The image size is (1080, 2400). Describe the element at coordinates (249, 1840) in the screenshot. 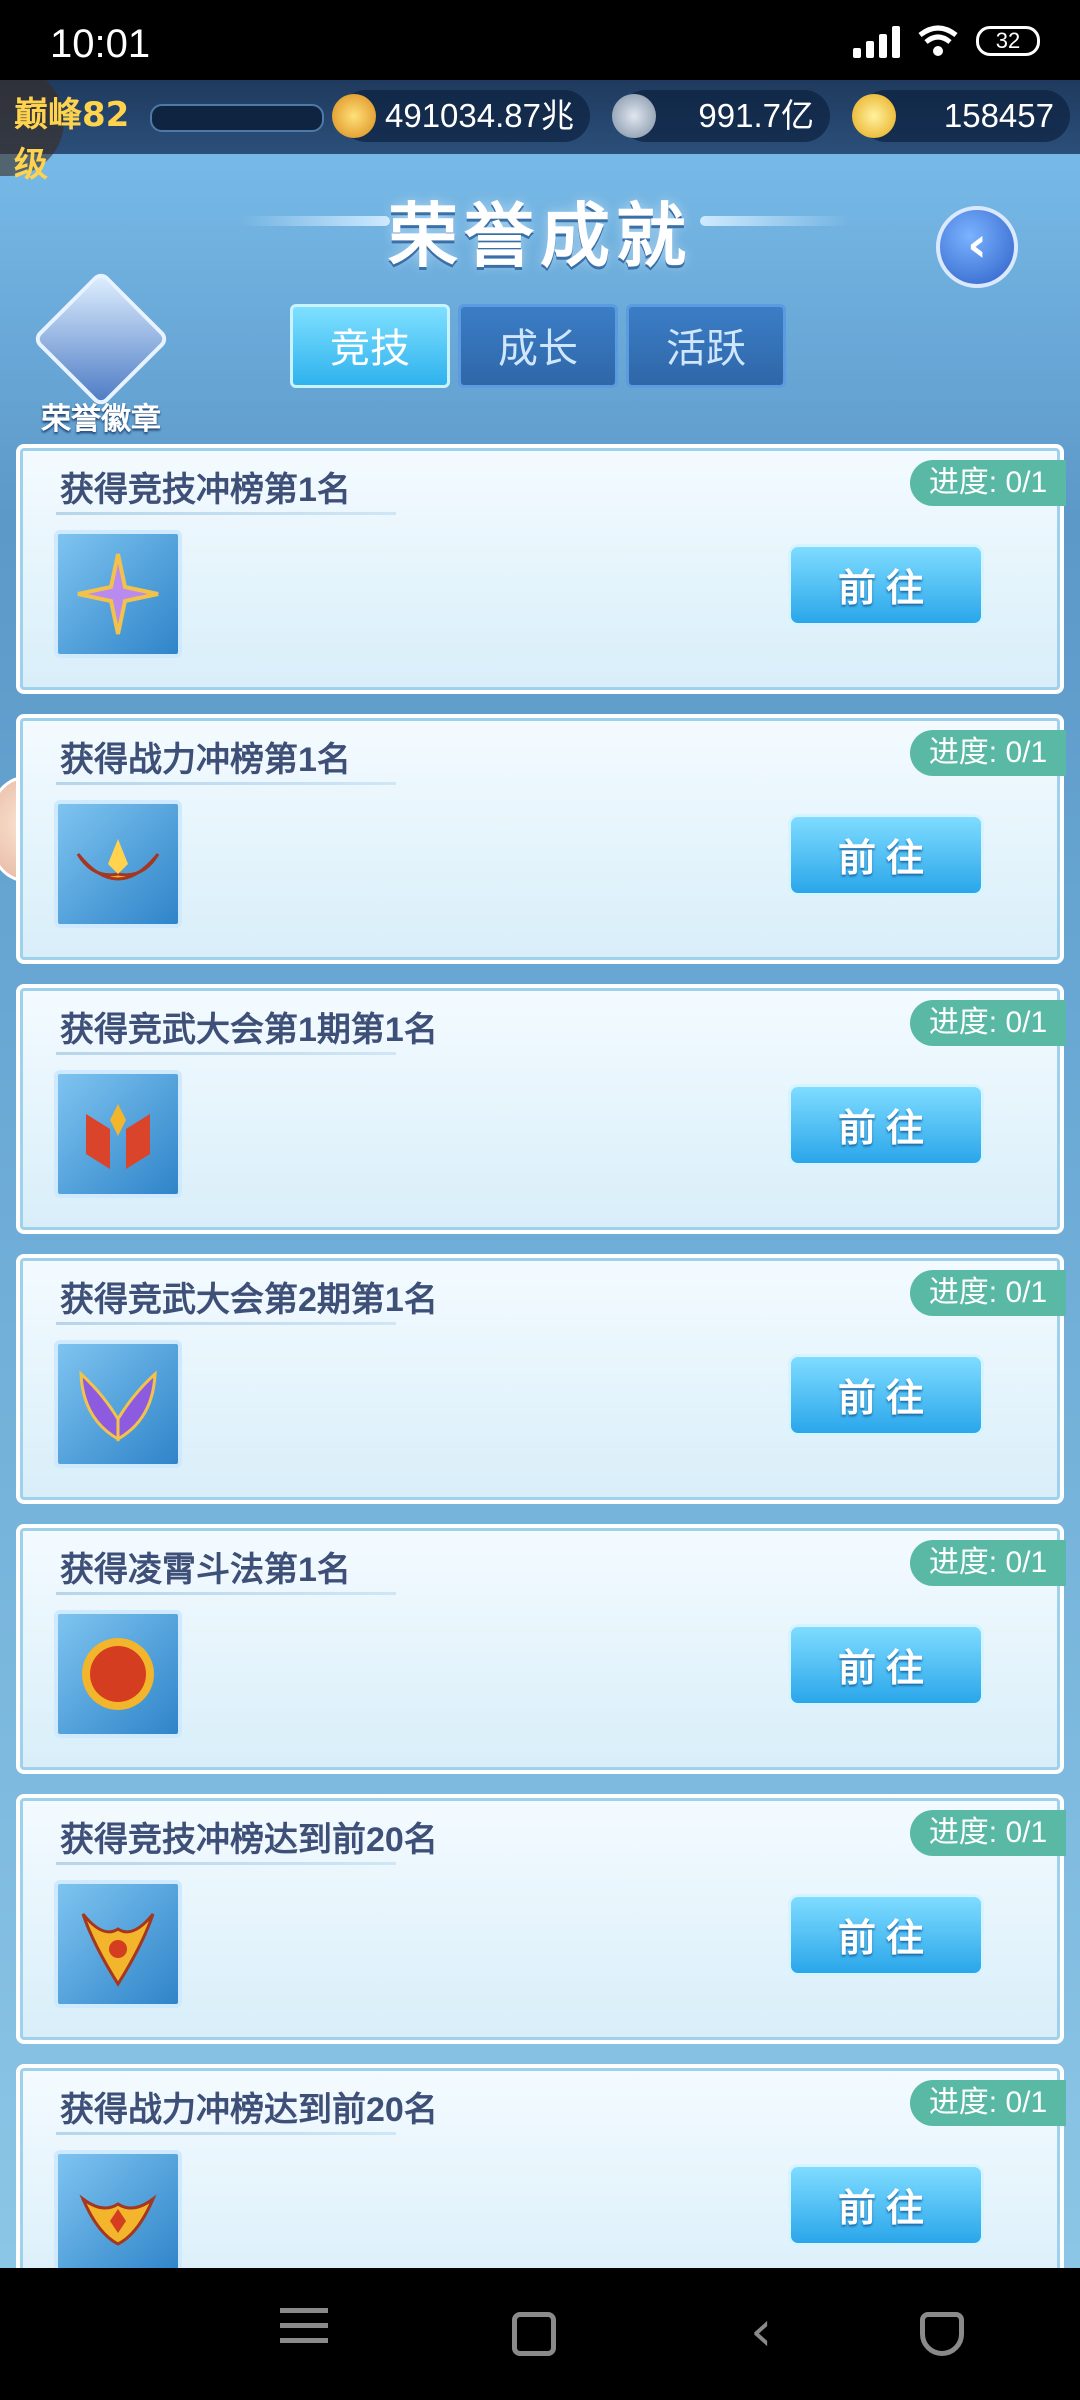

I see `achievement-name: 获得竞技冲榜达到前20名` at that location.